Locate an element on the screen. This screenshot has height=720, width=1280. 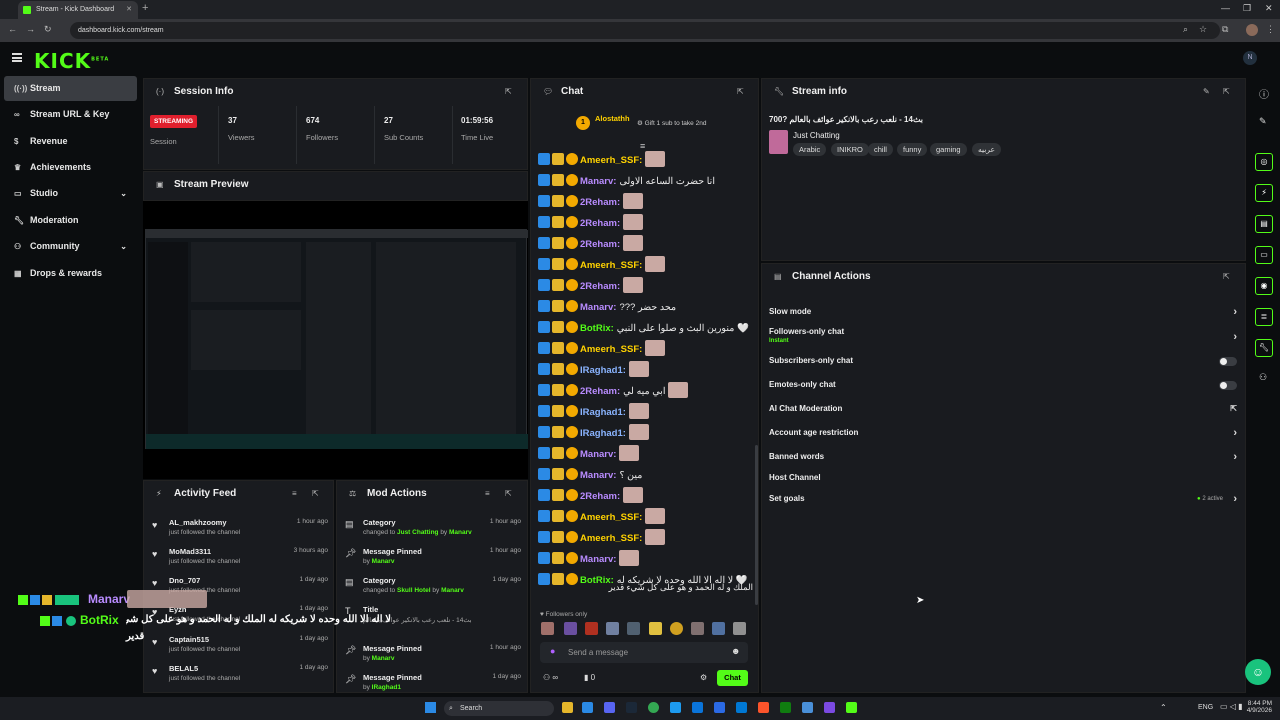
steam-icon is located at coordinates (631, 707).